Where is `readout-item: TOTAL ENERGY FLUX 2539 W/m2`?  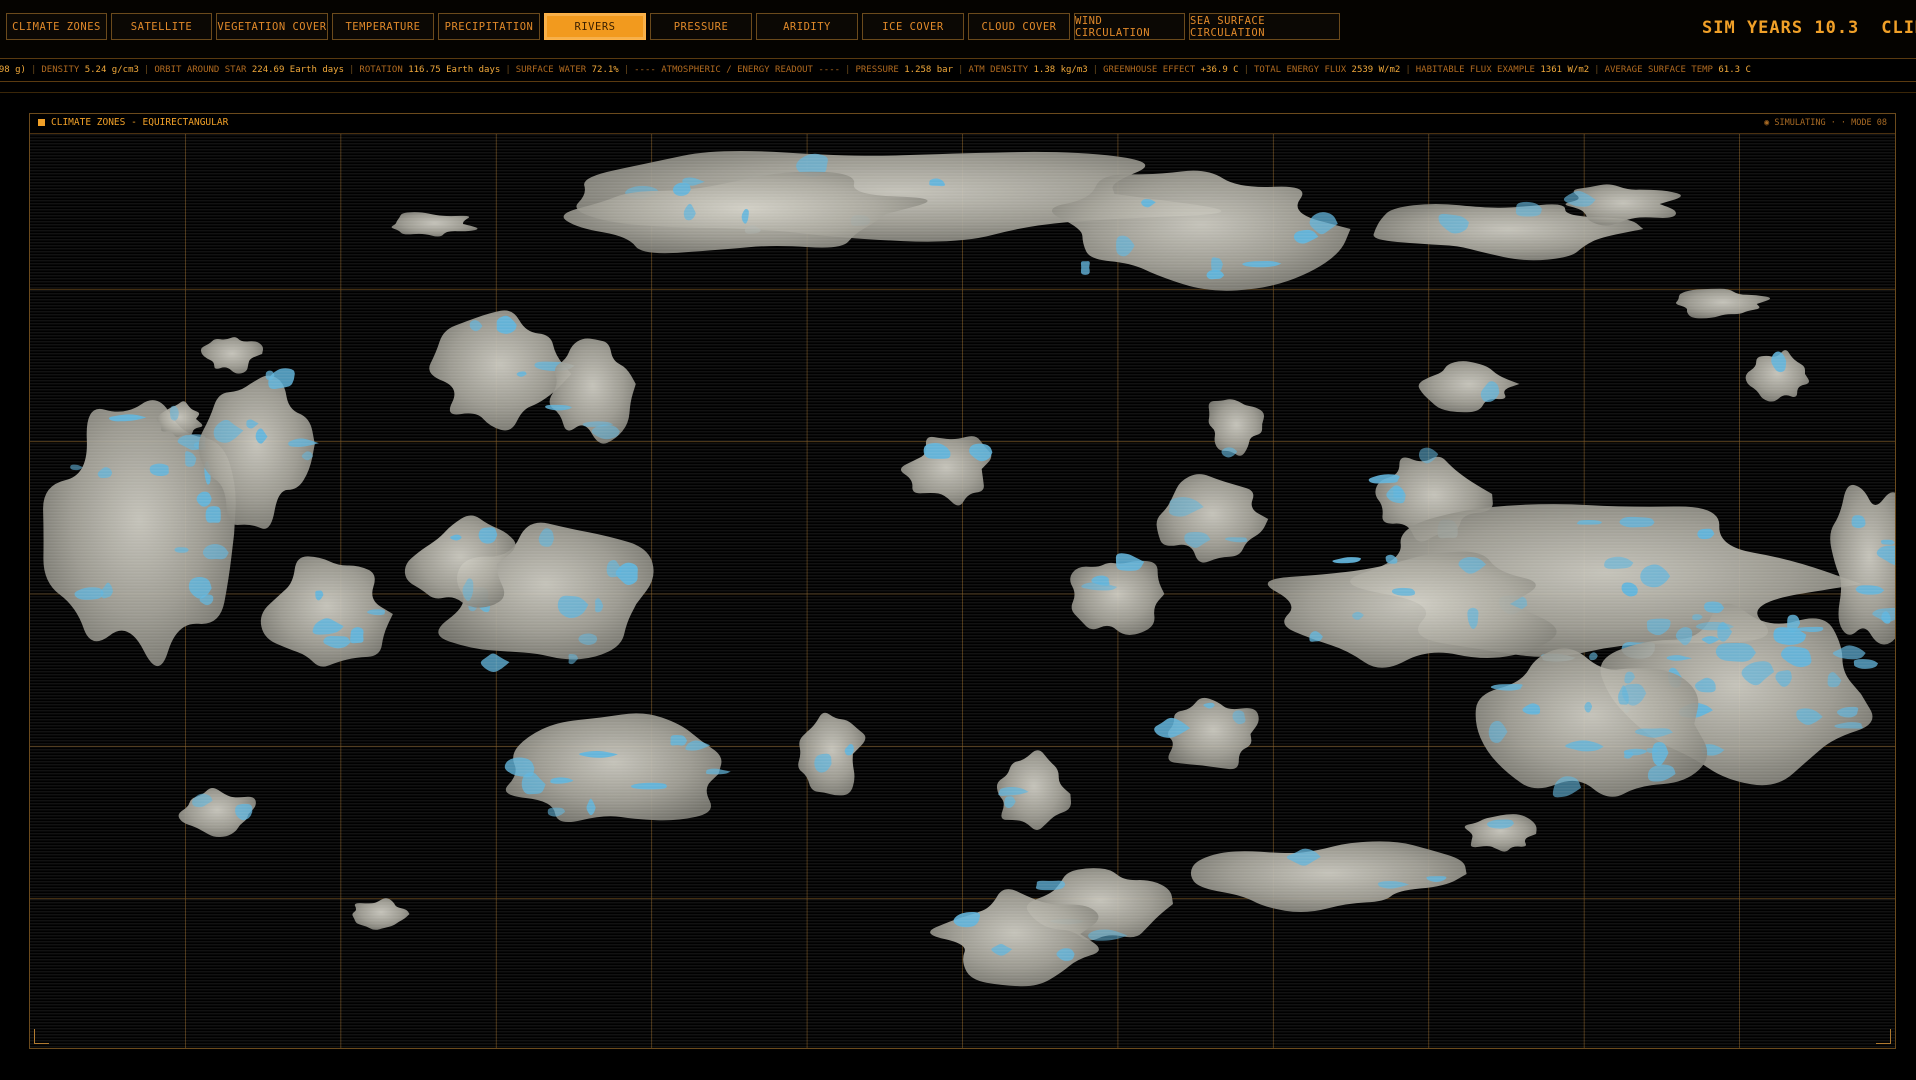 readout-item: TOTAL ENERGY FLUX 2539 W/m2 is located at coordinates (1327, 70).